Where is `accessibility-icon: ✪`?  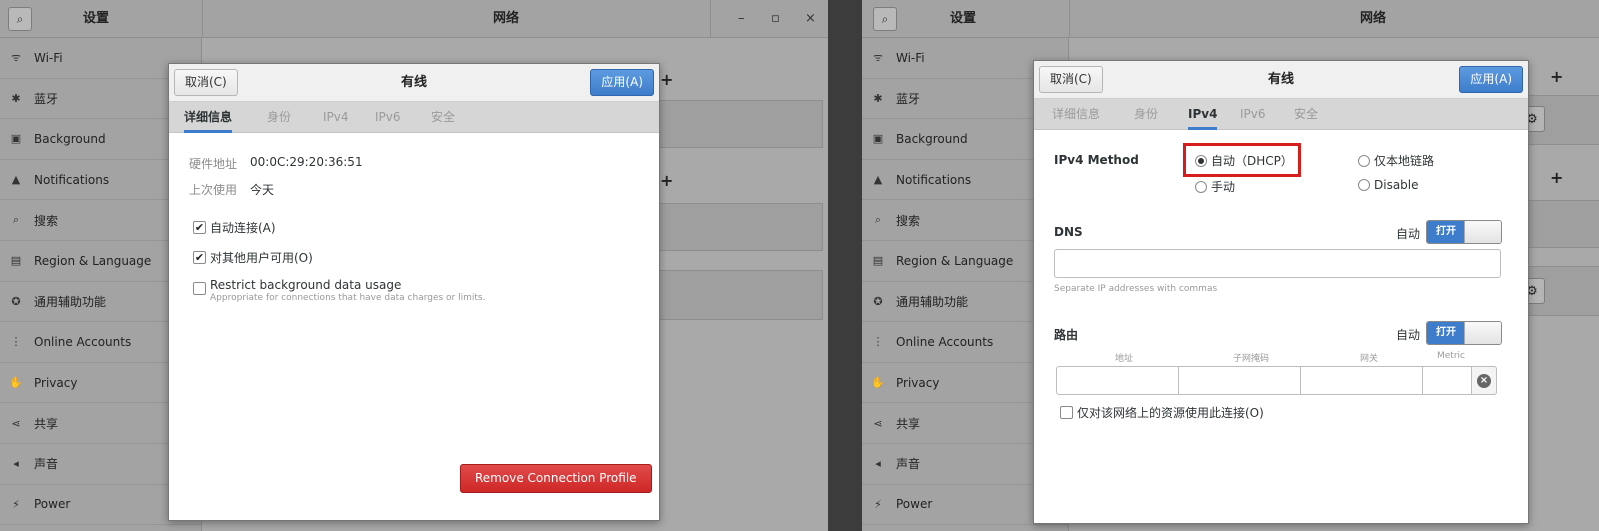 accessibility-icon: ✪ is located at coordinates (16, 301).